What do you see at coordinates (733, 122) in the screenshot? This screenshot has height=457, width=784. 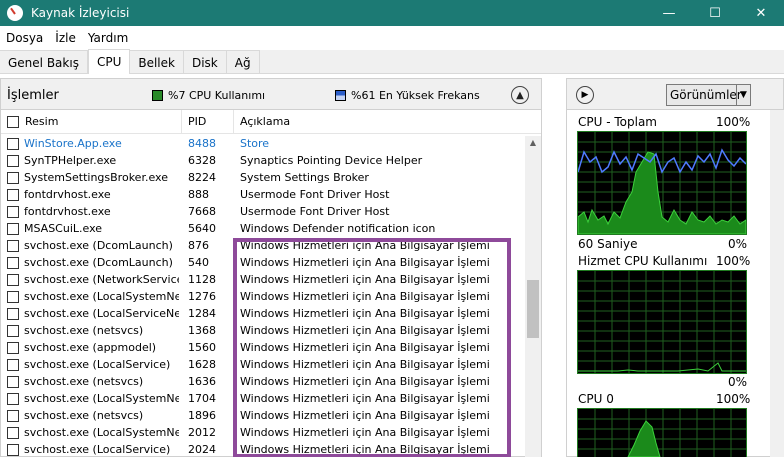 I see `graph-max-cpu-total: 100%` at bounding box center [733, 122].